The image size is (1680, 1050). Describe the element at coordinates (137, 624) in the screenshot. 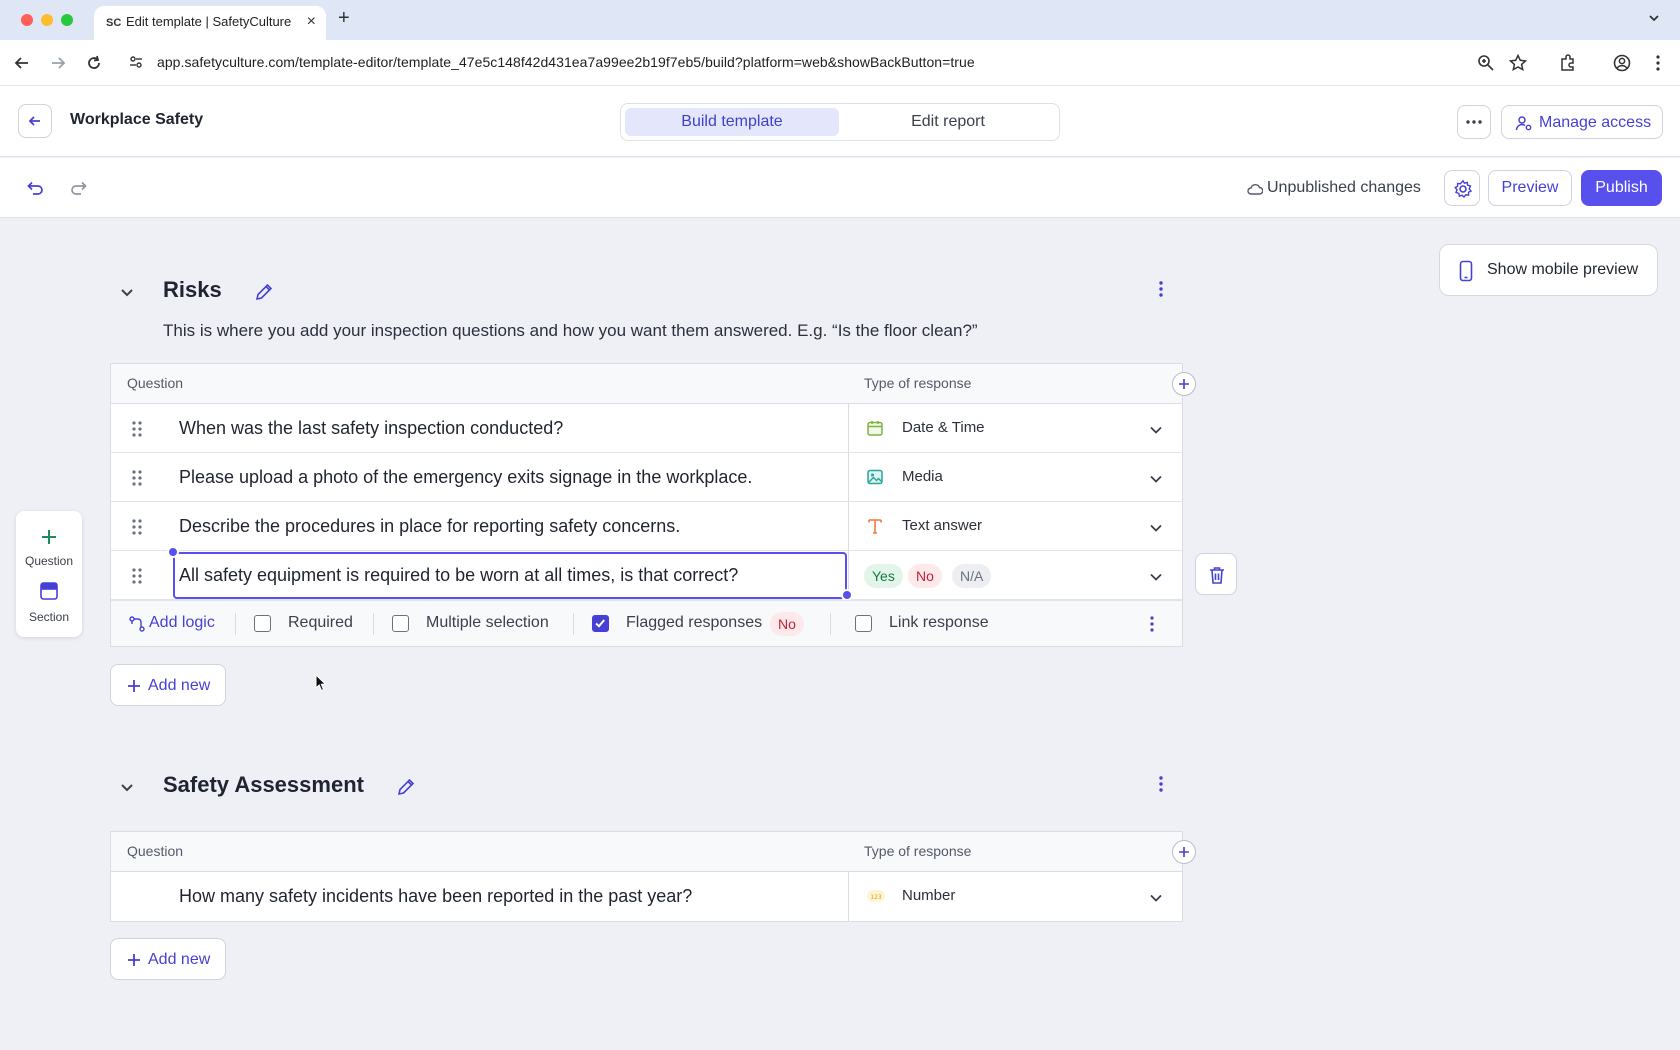

I see `logic-branch-icon` at that location.